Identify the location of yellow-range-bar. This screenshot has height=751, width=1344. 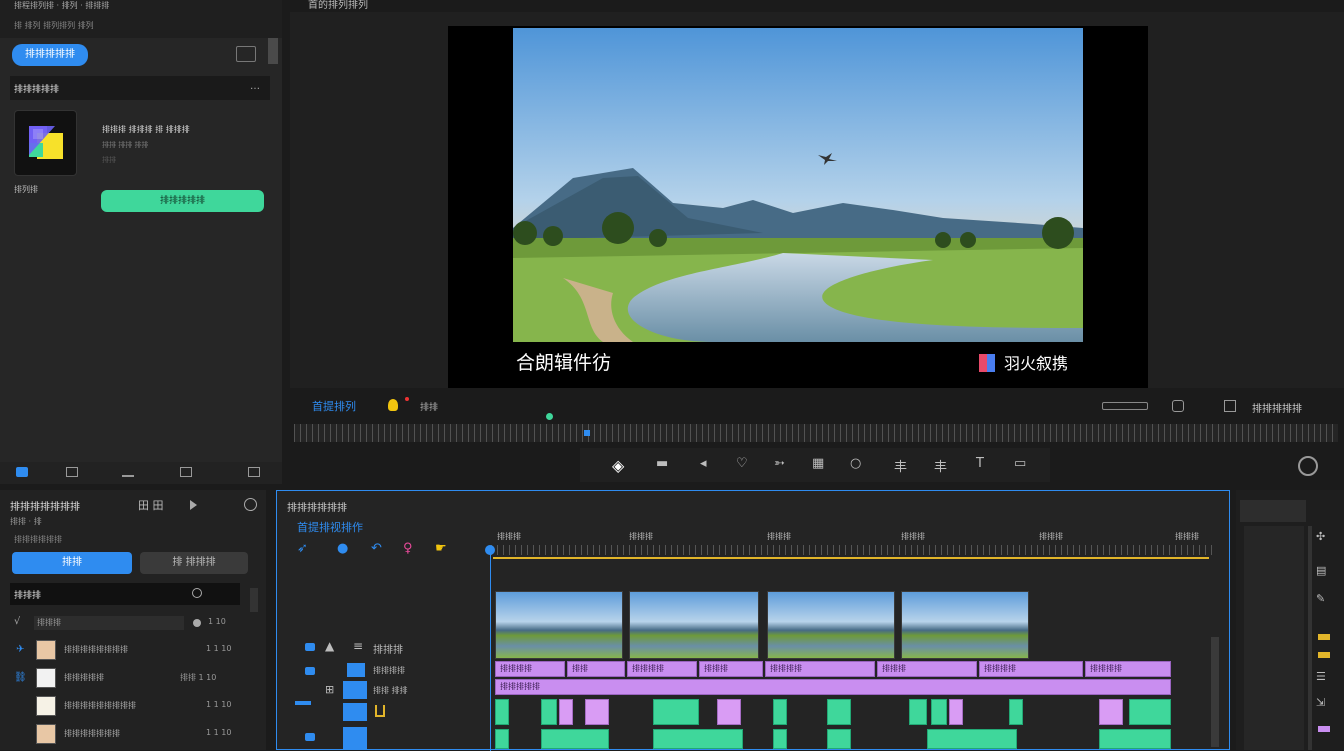
(851, 558).